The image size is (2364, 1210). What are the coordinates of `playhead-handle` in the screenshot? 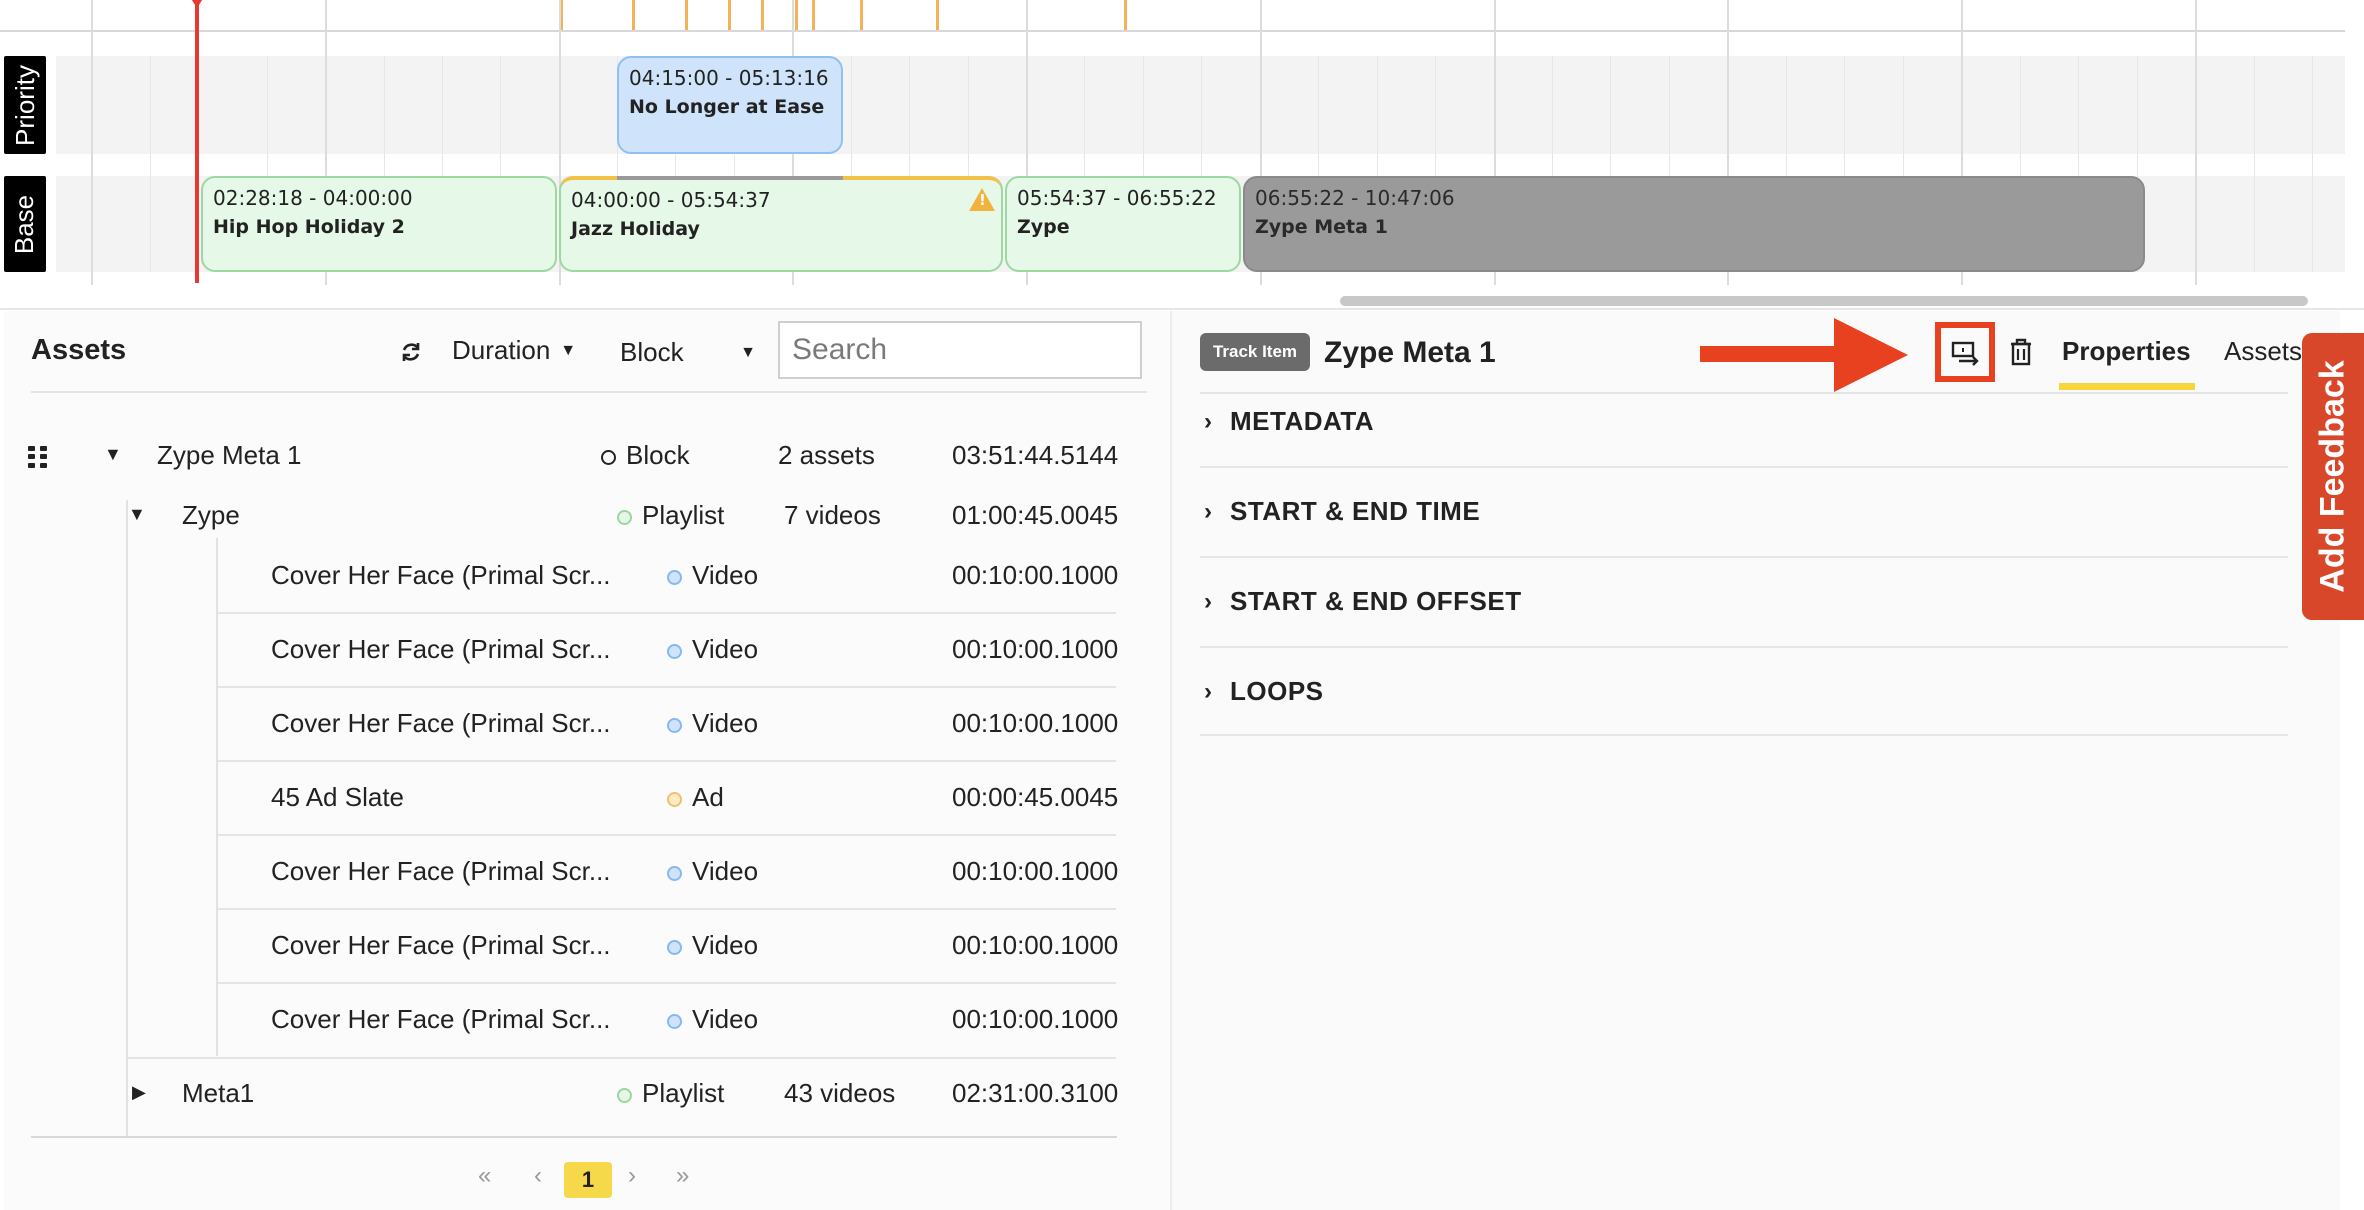 It's located at (197, 4).